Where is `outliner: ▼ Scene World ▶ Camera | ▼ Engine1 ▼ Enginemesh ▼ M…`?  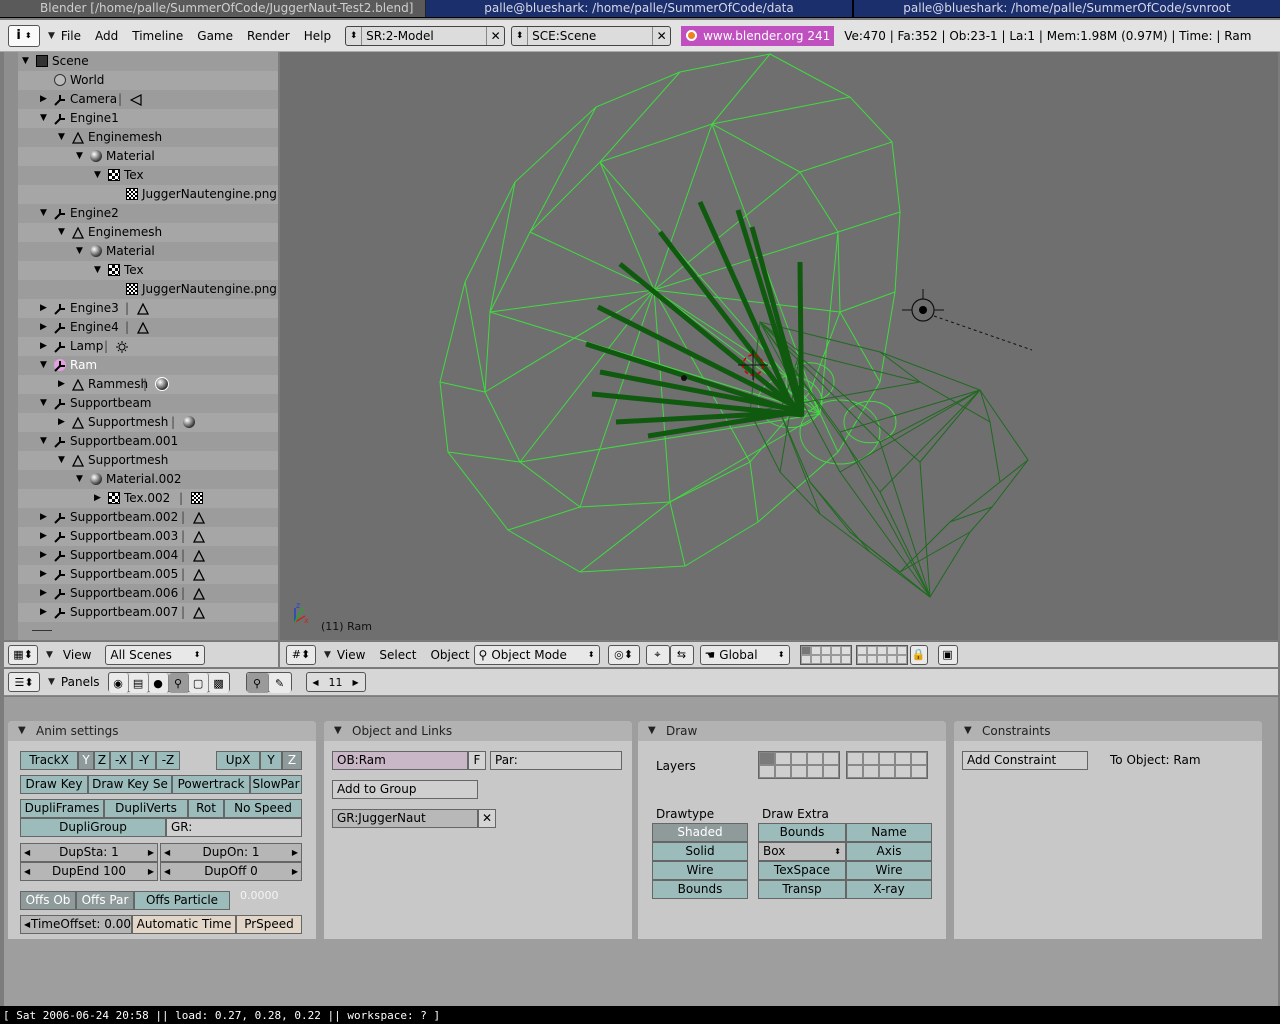 outliner: ▼ Scene World ▶ Camera | ▼ Engine1 ▼ Enginemesh ▼ M… is located at coordinates (141, 346).